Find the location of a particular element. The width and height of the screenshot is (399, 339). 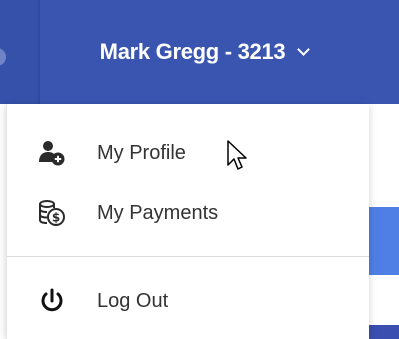

mouse-pointer-icon is located at coordinates (239, 157).